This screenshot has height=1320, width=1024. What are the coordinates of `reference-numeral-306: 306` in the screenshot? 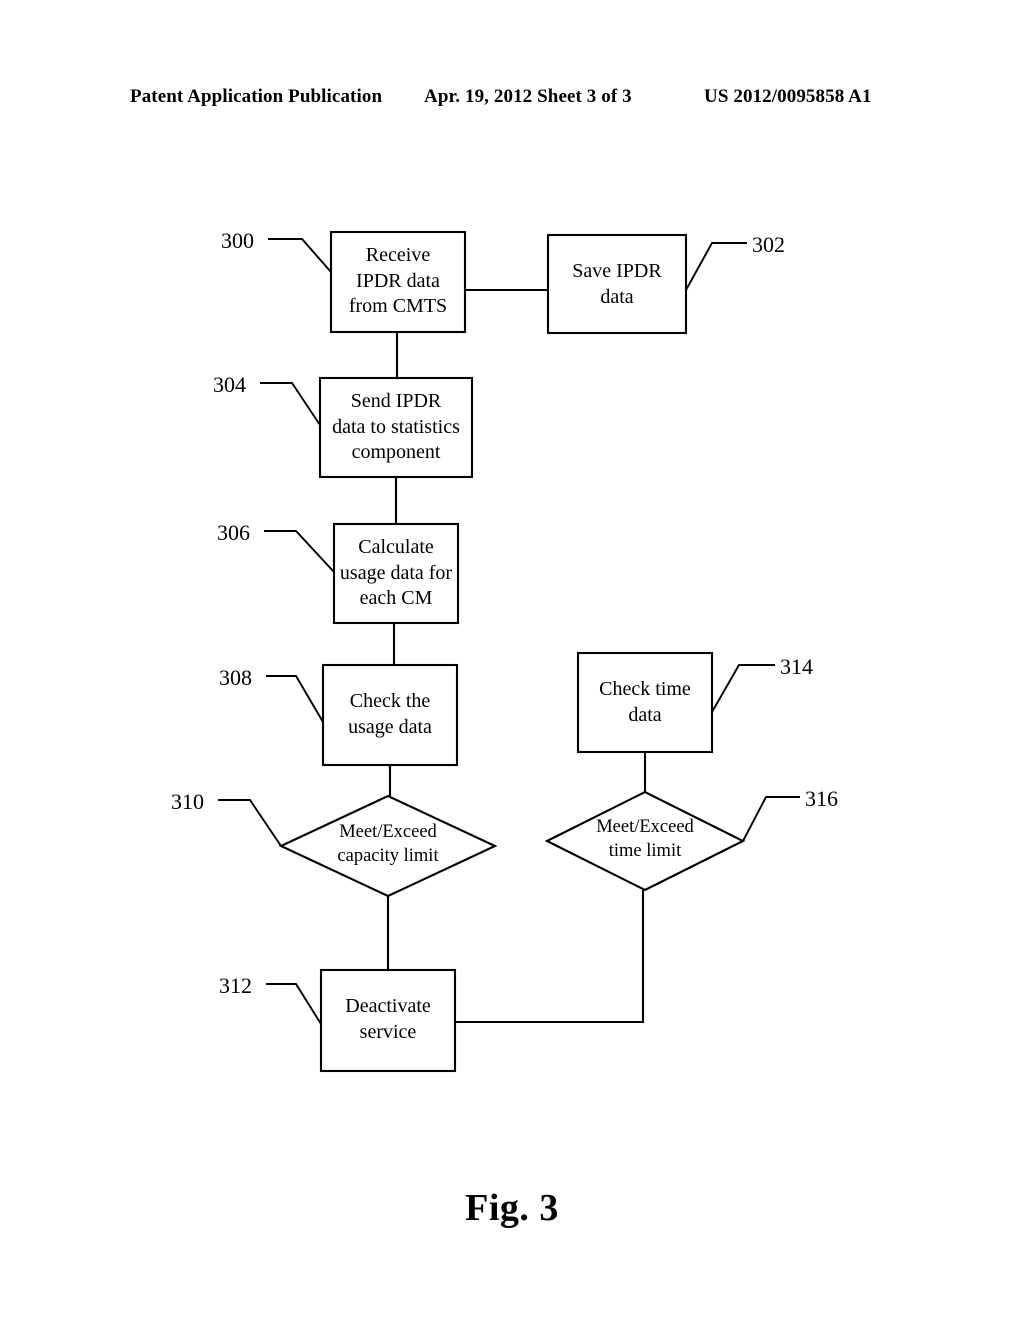 It's located at (233, 532).